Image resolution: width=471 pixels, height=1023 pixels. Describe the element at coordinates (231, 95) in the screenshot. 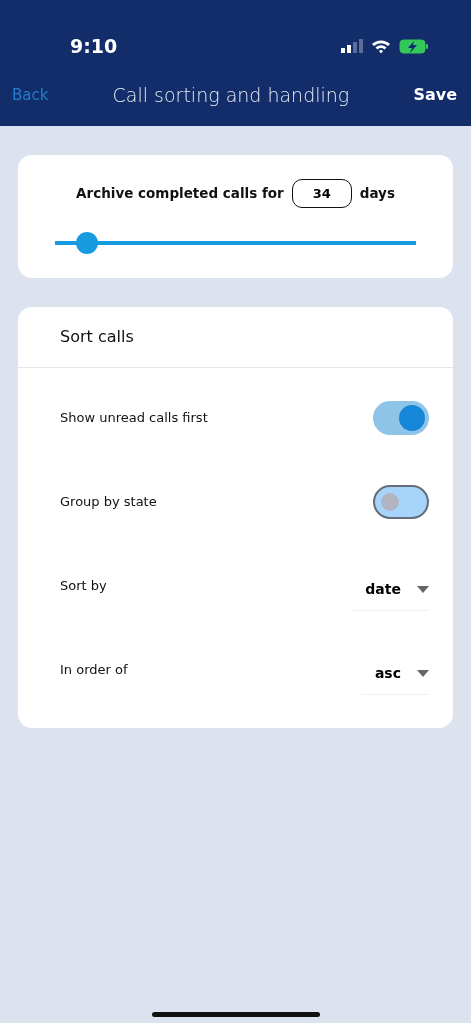

I see `page-title: Call sorting and handling` at that location.